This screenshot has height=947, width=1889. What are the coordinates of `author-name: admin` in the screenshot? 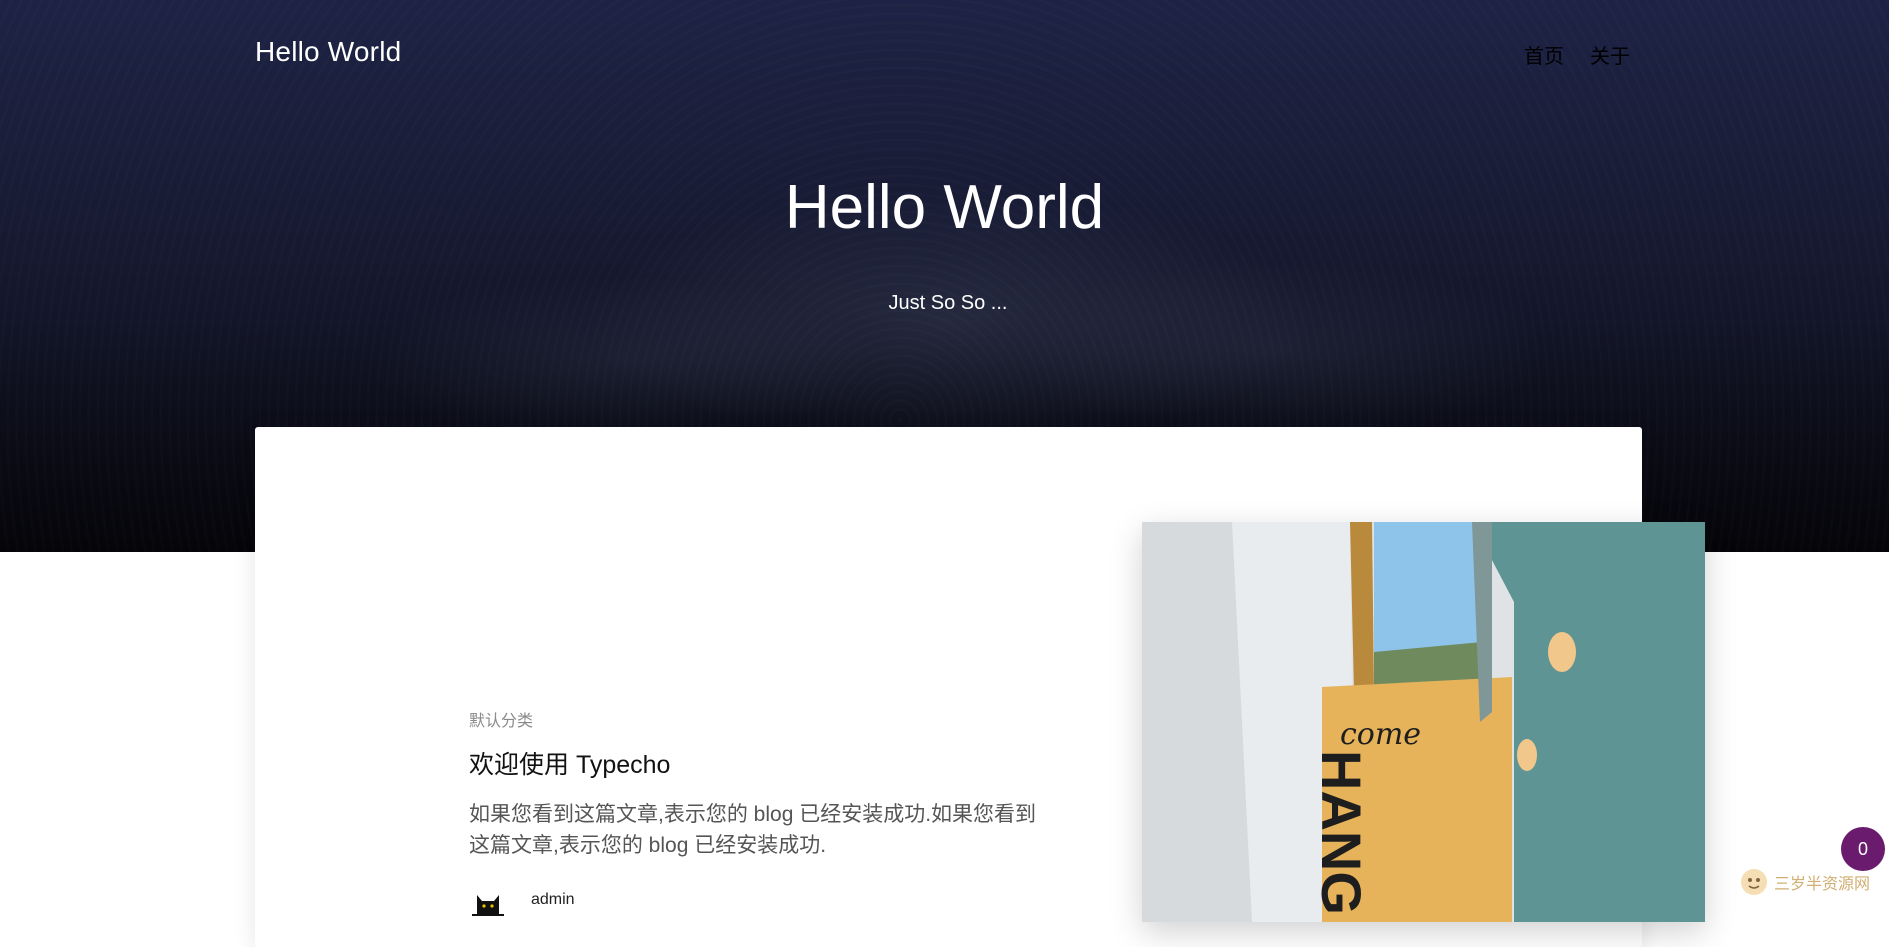 It's located at (553, 900).